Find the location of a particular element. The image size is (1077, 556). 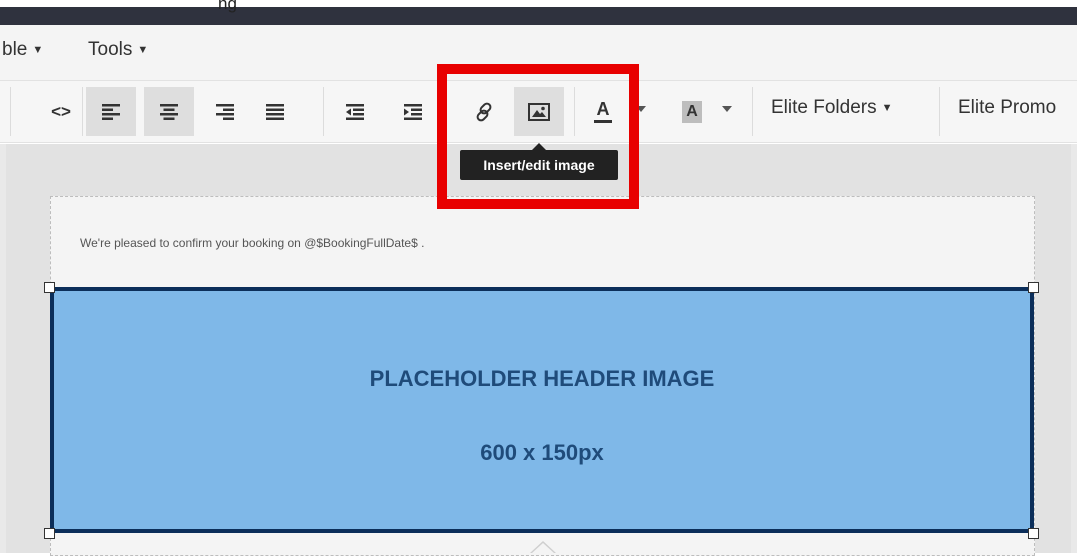

align-justify-icon is located at coordinates (275, 111).